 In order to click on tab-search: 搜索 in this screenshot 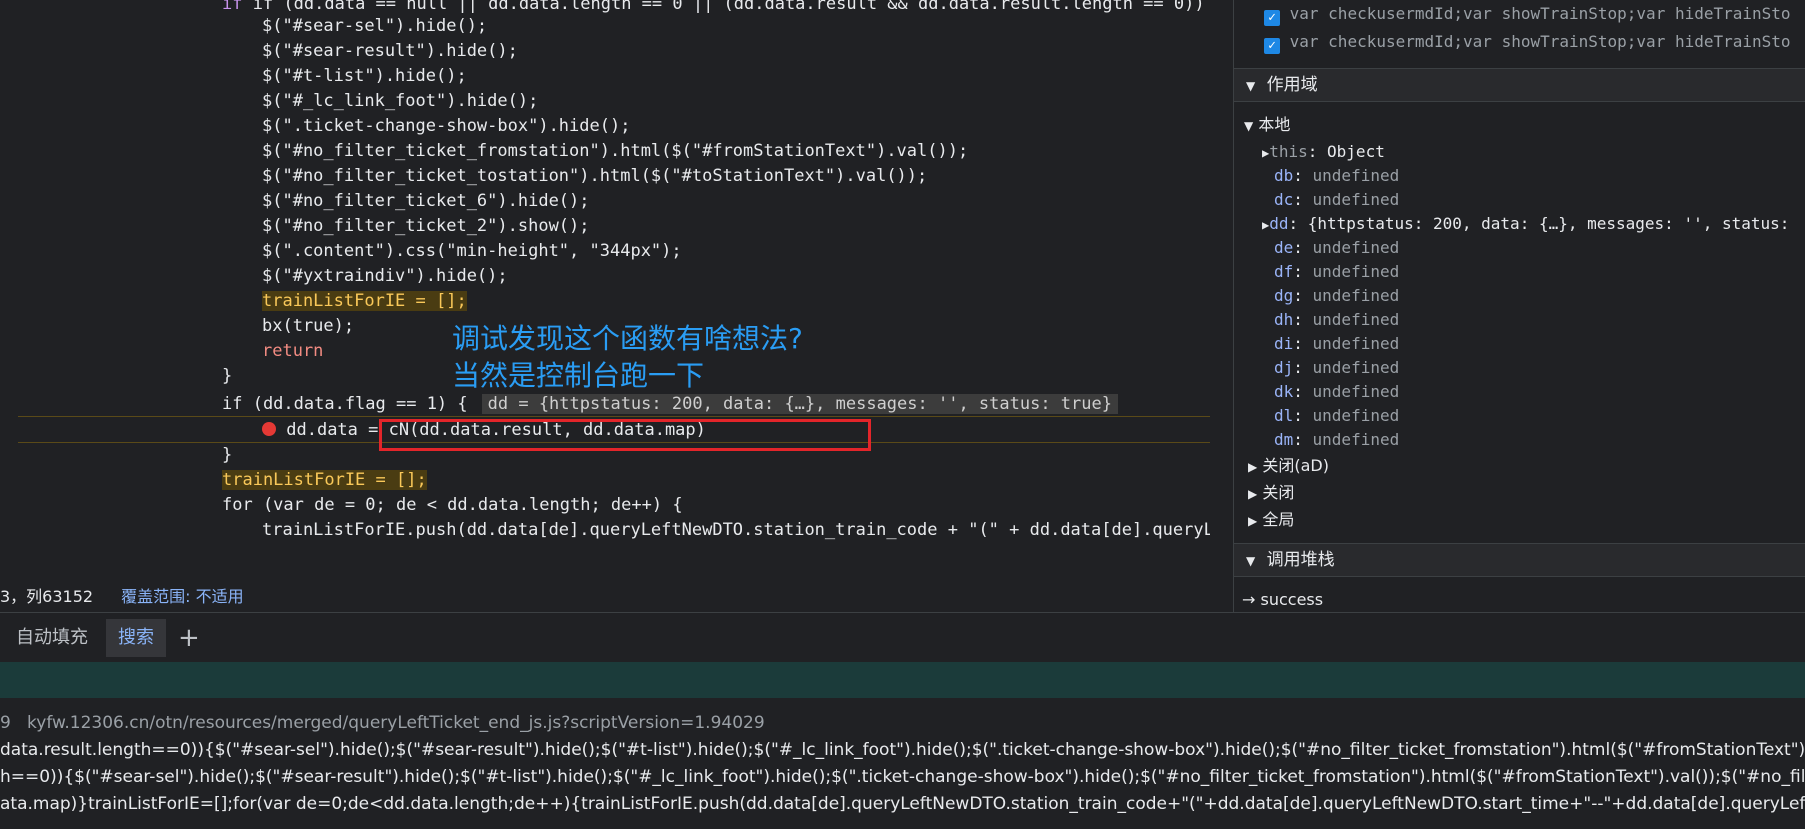, I will do `click(136, 638)`.